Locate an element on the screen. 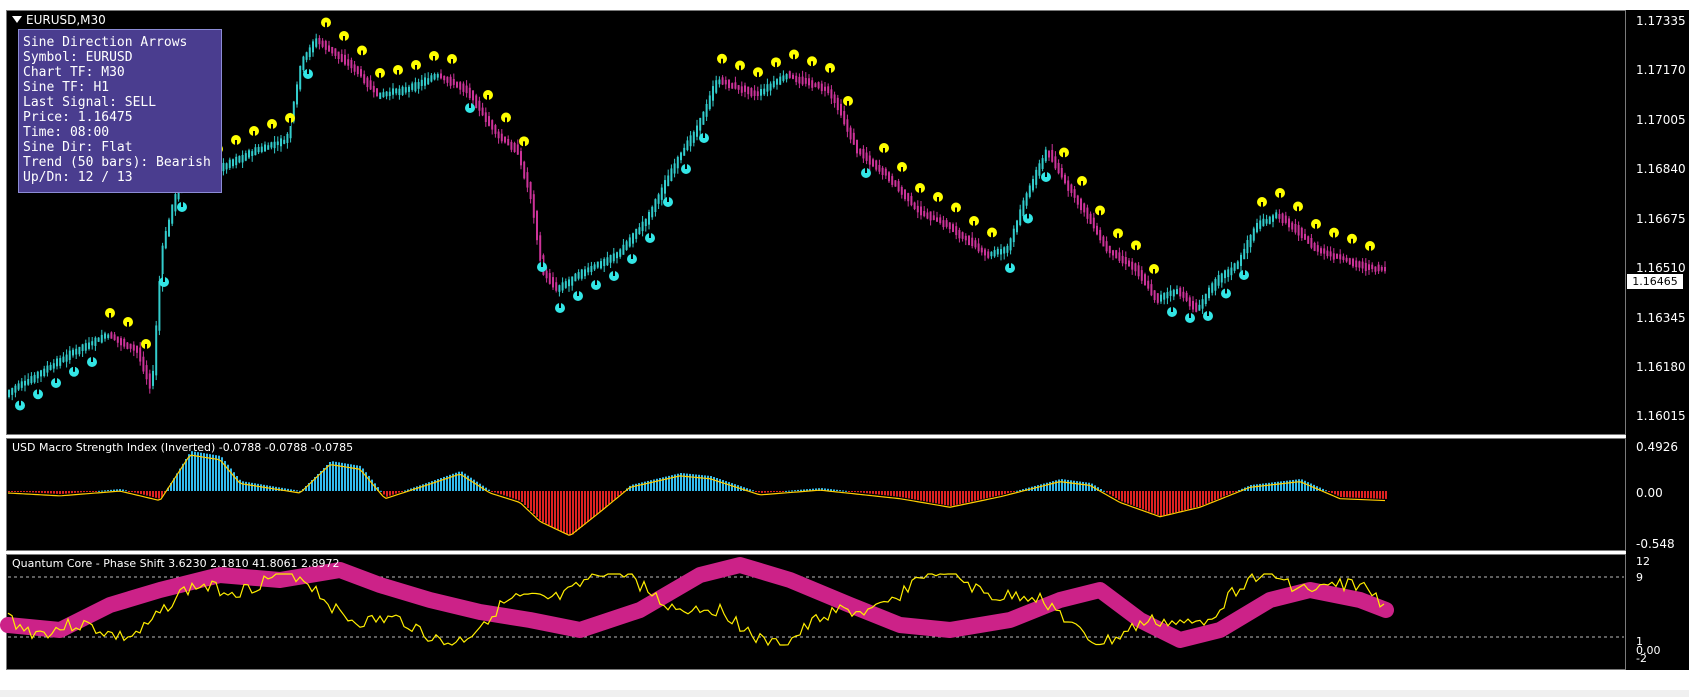 The image size is (1689, 697). time-tick: 14 Aug 20:00 is located at coordinates (622, 679).